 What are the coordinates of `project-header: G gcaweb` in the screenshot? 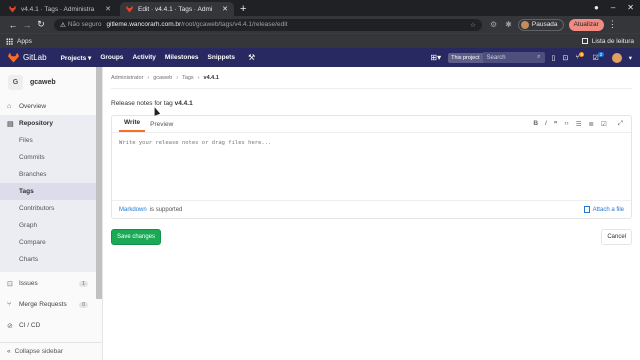 It's located at (51, 82).